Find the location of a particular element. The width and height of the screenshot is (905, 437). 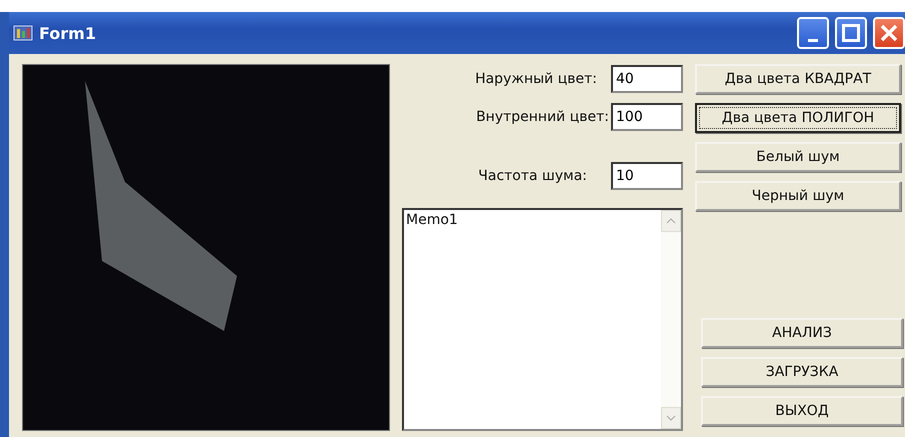

close-icon is located at coordinates (889, 33).